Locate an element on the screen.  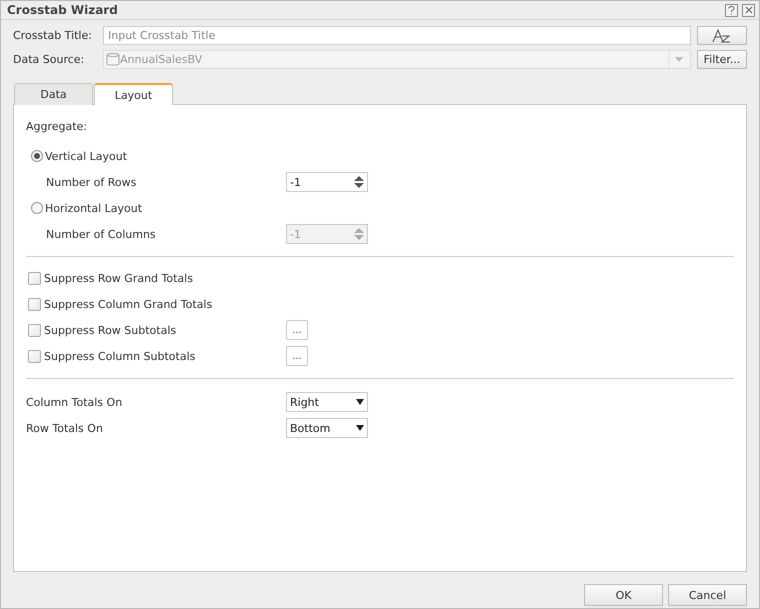
format-button is located at coordinates (722, 35).